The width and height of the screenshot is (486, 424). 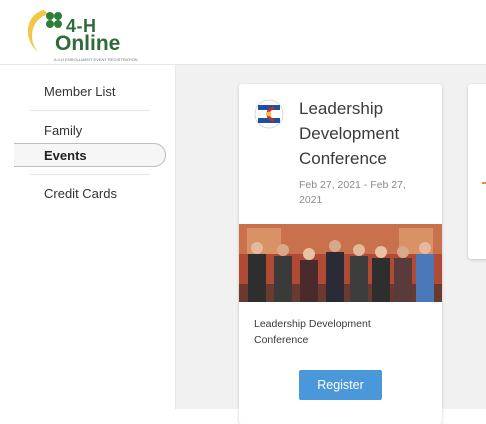 I want to click on sidebar-item-family: Family, so click(x=63, y=130).